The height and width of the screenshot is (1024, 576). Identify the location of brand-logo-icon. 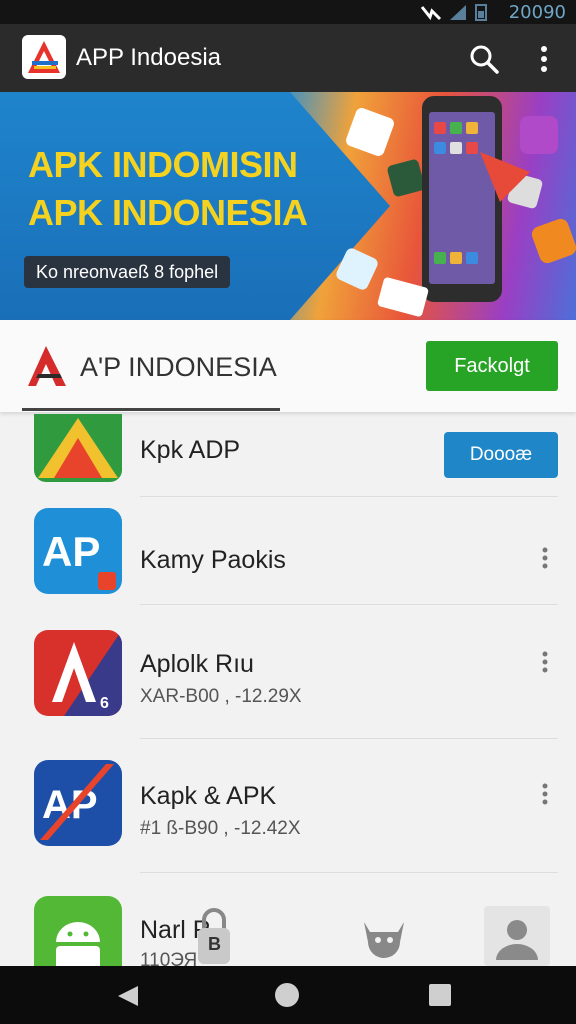
(52, 366).